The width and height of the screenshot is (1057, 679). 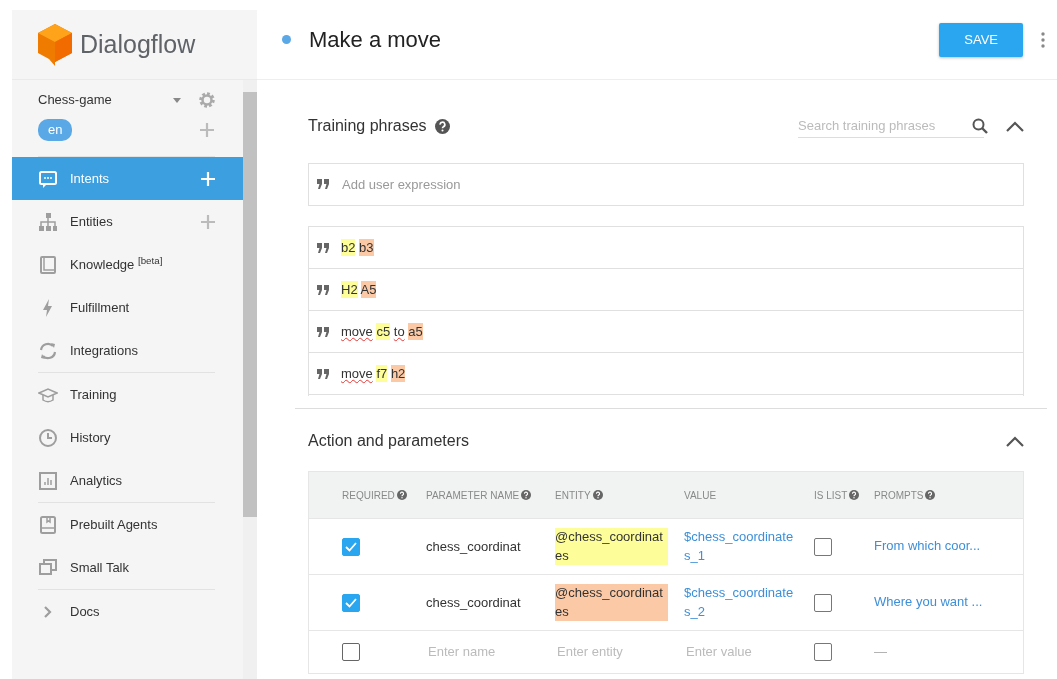 What do you see at coordinates (138, 44) in the screenshot?
I see `logo-text: Dialogflow` at bounding box center [138, 44].